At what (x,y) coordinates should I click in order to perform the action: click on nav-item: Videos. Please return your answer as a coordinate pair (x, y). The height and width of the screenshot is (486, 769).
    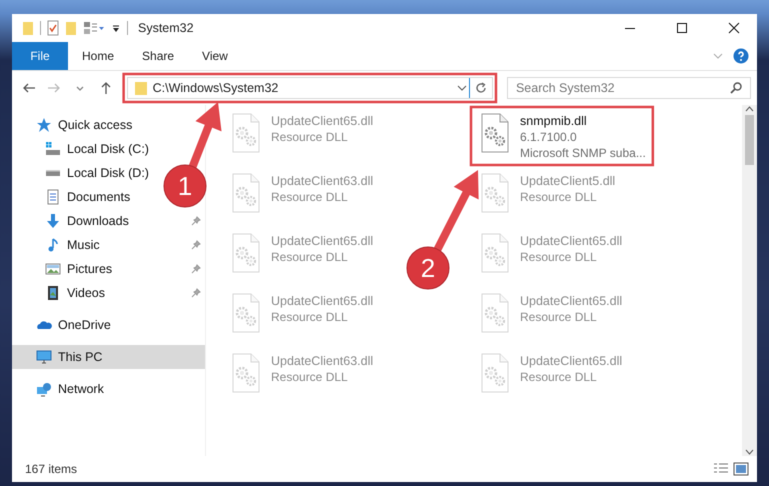
    Looking at the image, I should click on (108, 293).